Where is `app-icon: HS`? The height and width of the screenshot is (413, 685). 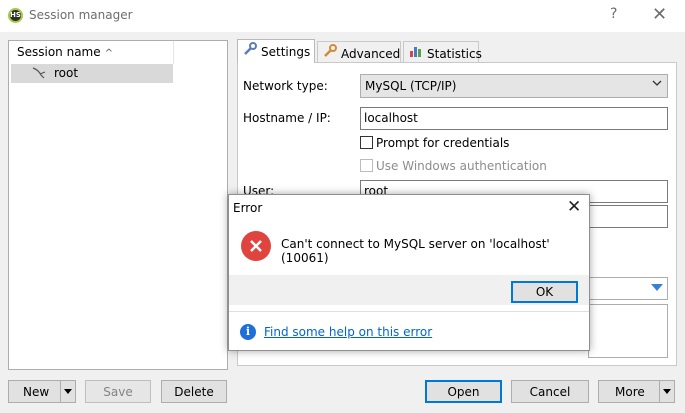 app-icon: HS is located at coordinates (15, 15).